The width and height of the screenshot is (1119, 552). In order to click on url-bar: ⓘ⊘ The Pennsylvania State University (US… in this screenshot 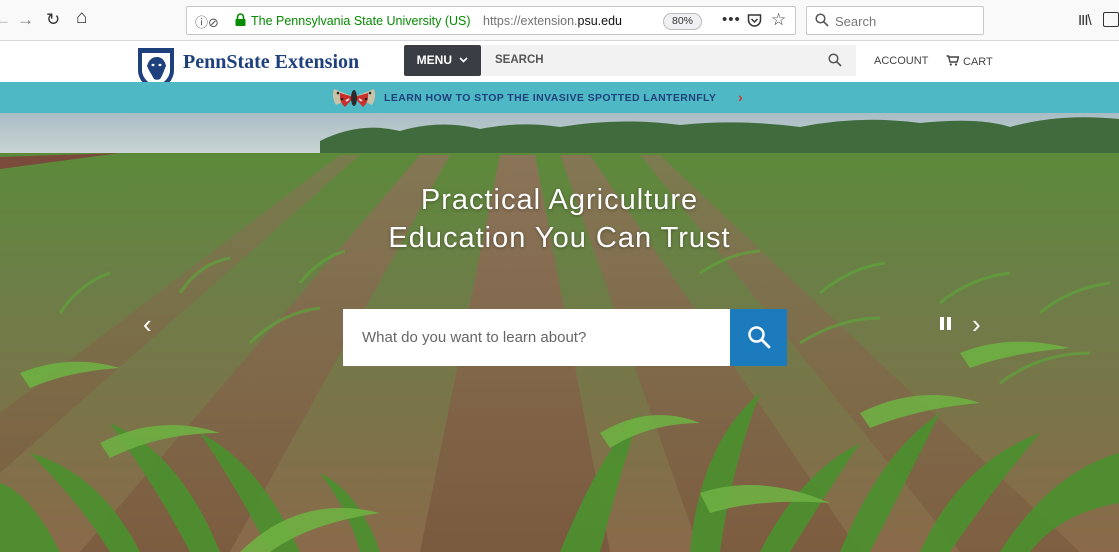, I will do `click(491, 20)`.